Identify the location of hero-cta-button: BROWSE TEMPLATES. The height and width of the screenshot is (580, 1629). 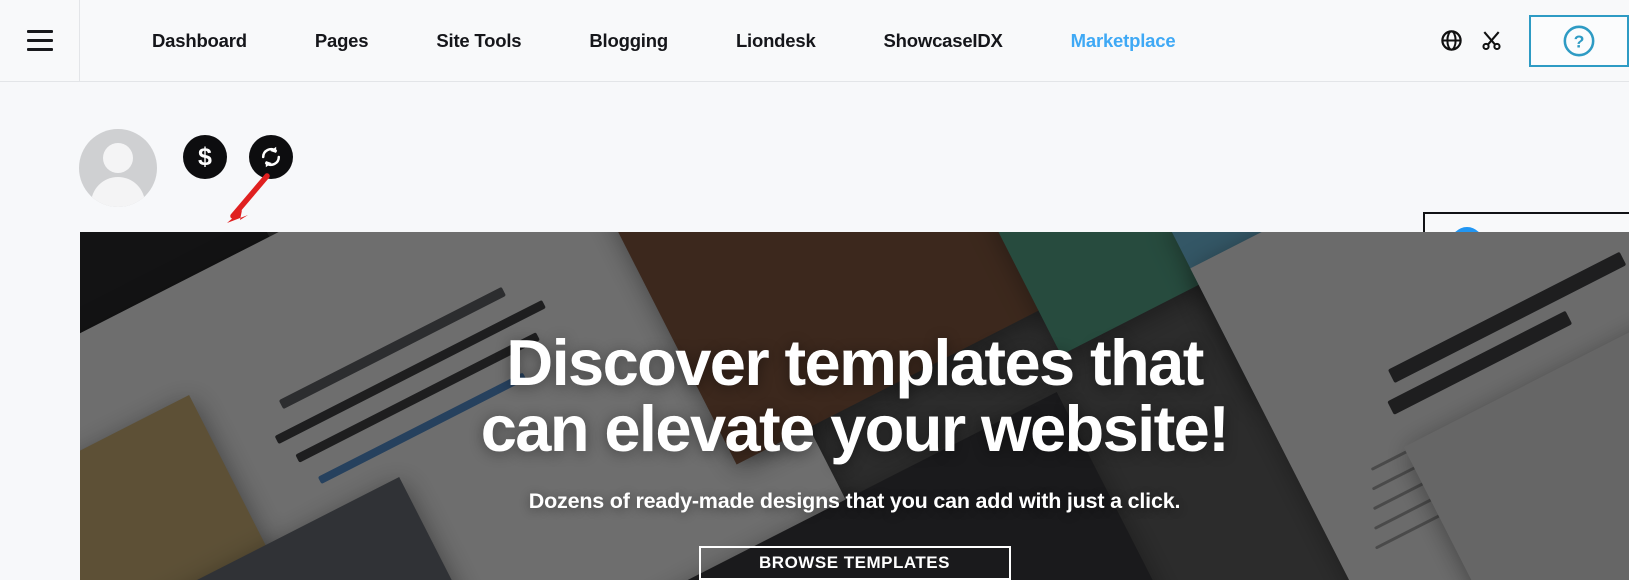
(854, 562).